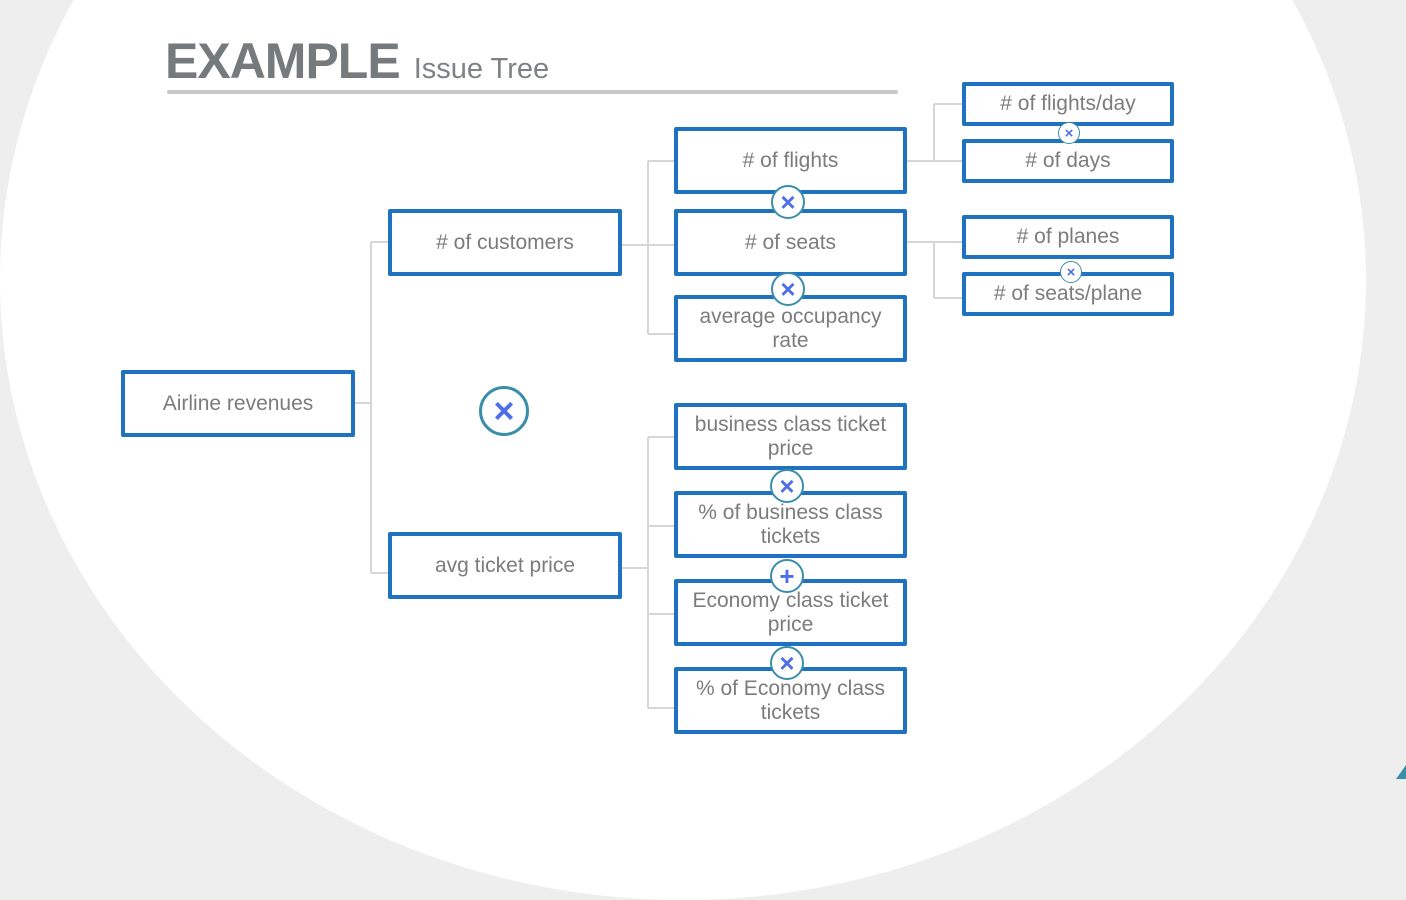 This screenshot has height=900, width=1406. Describe the element at coordinates (648, 247) in the screenshot. I see `connector-customers` at that location.